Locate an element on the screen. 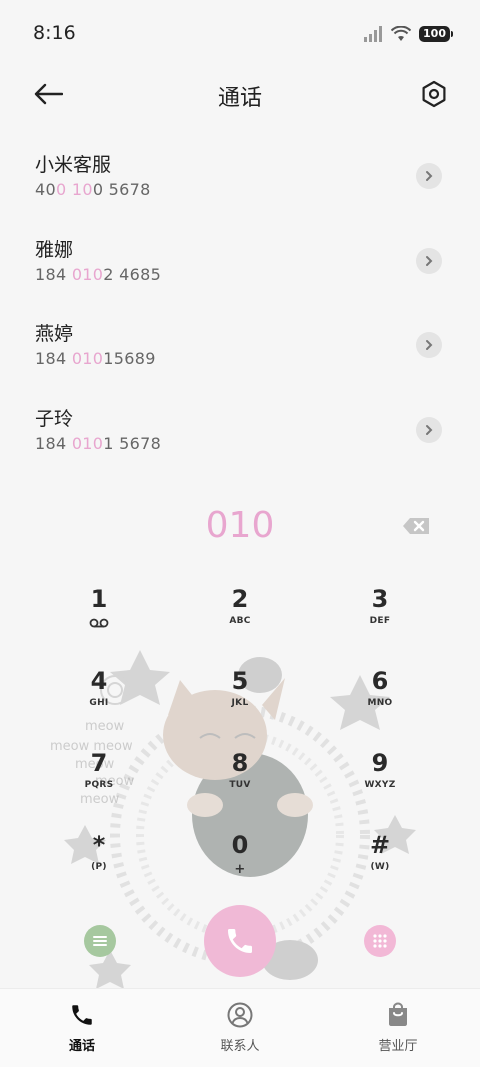 This screenshot has height=1067, width=480. key-5: 5 JKL is located at coordinates (240, 699).